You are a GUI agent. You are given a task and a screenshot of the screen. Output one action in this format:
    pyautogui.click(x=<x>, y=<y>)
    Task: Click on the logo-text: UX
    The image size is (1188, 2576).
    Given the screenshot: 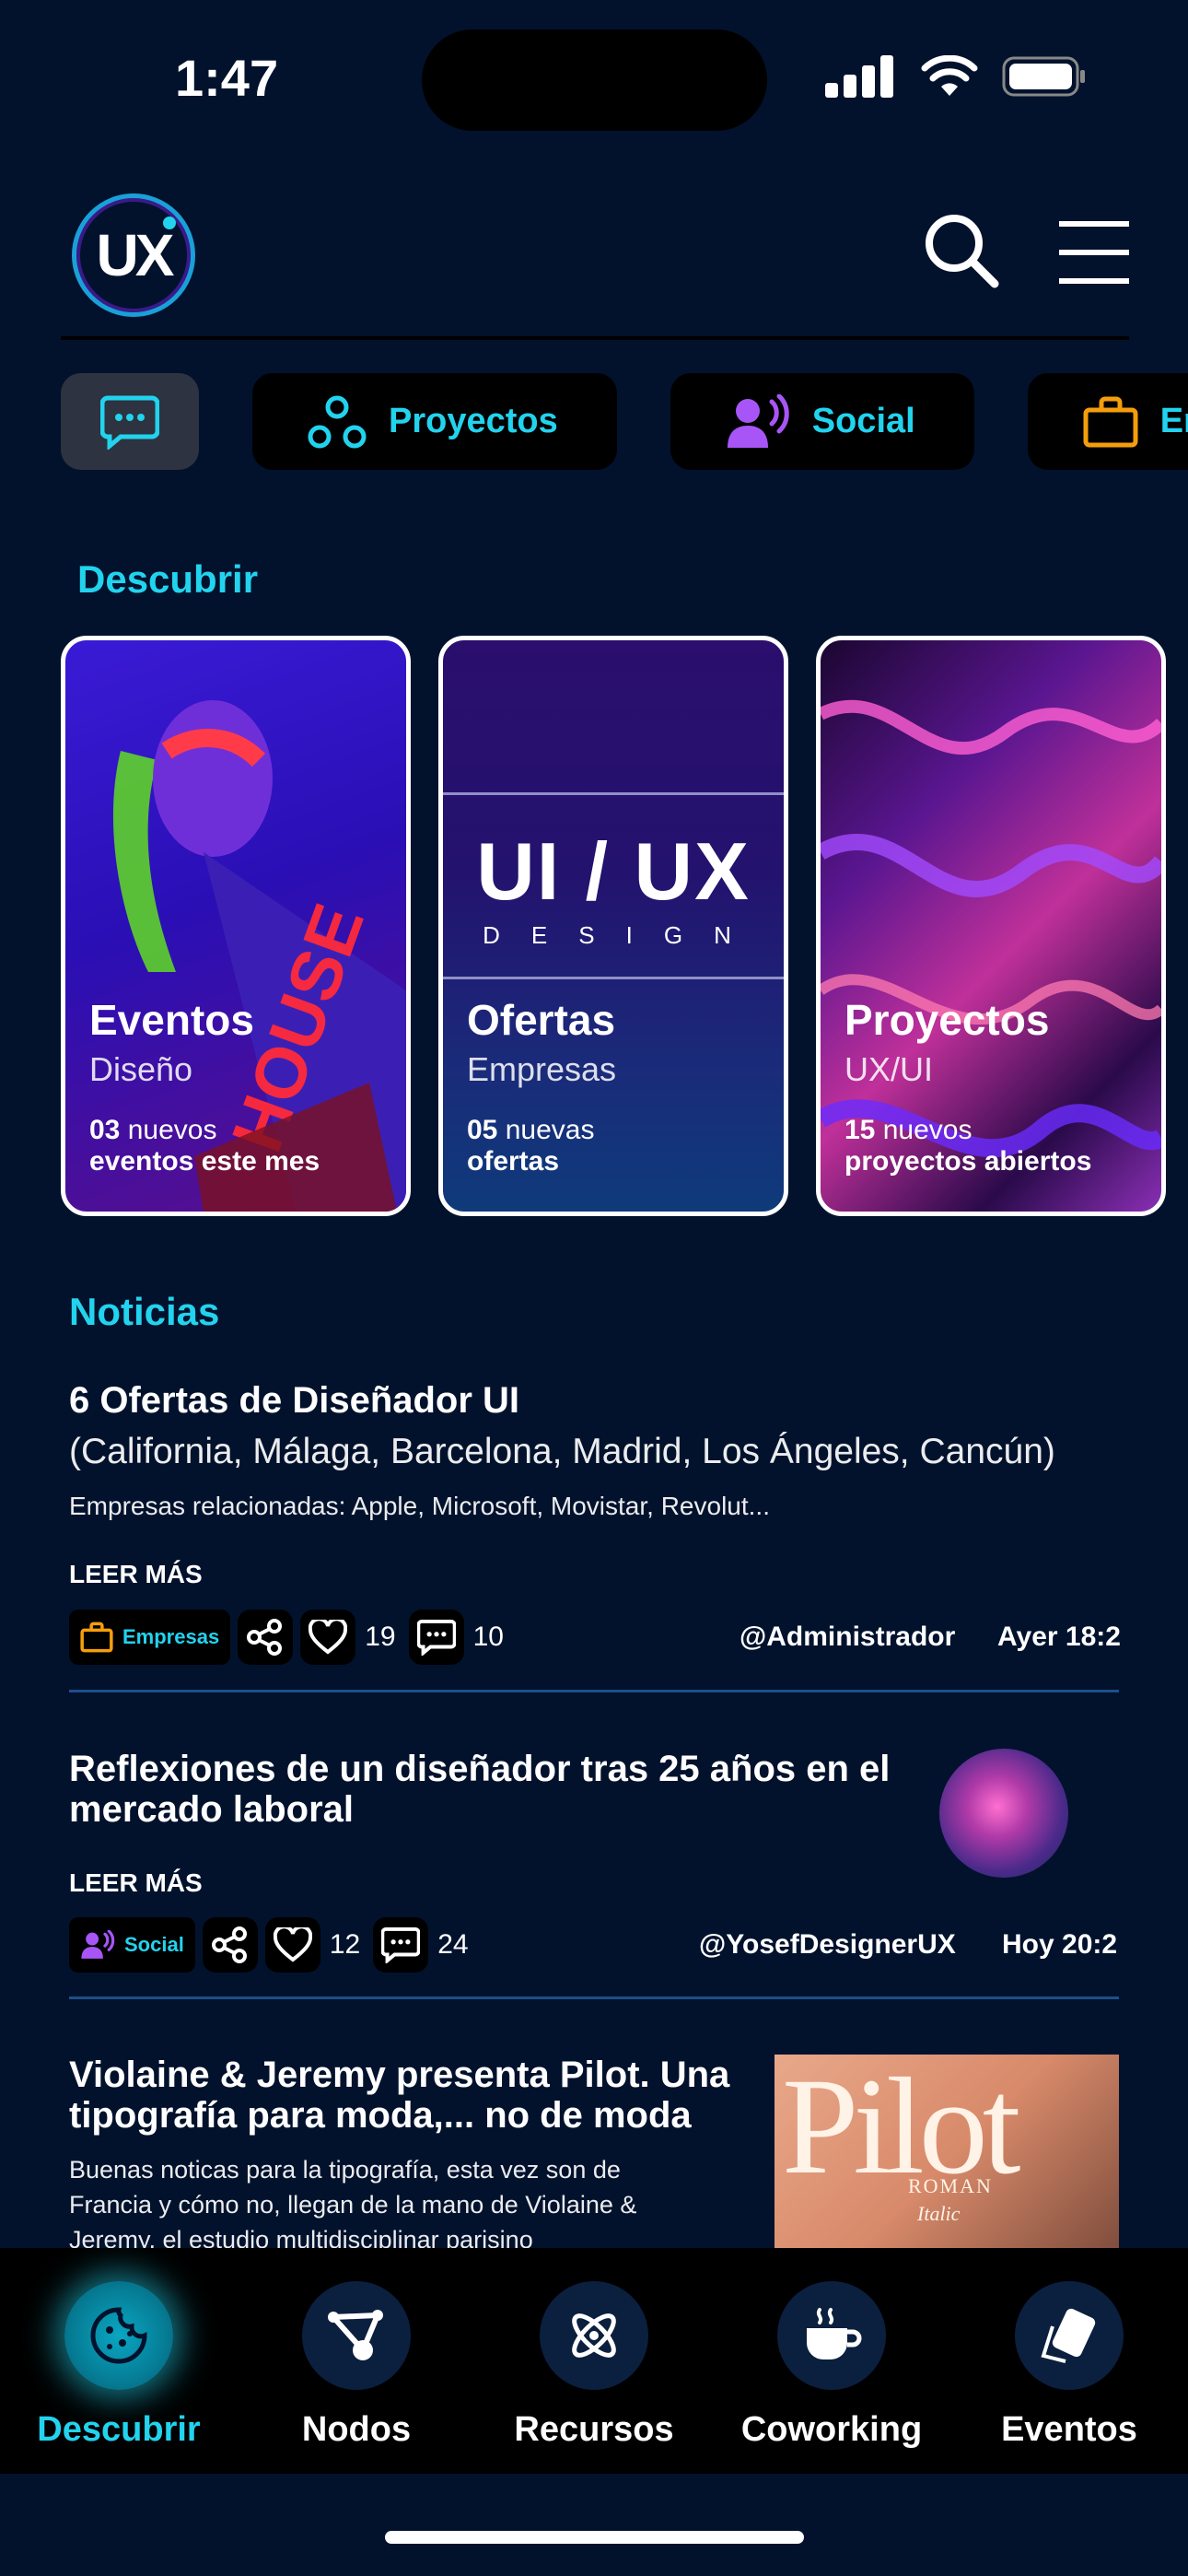 What is the action you would take?
    pyautogui.click(x=135, y=255)
    